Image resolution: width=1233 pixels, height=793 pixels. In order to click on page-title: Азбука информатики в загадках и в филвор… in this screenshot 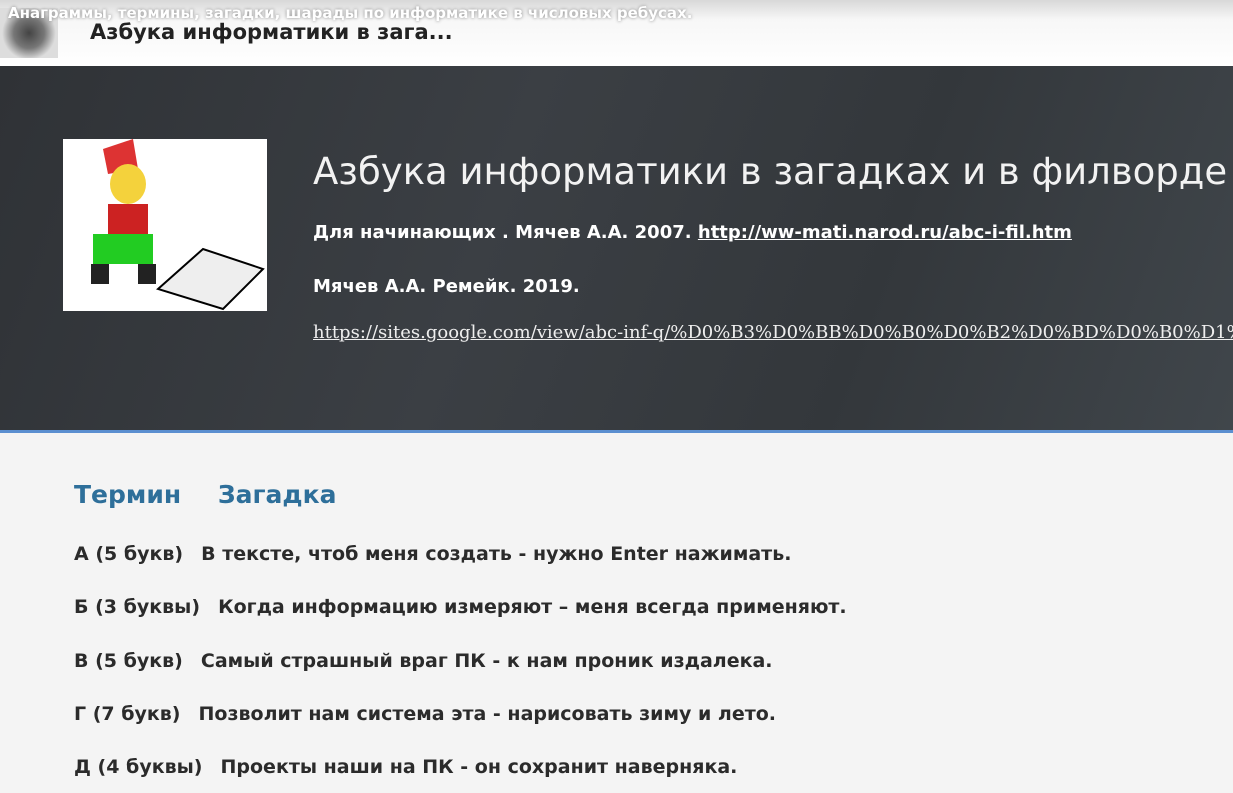, I will do `click(770, 171)`.